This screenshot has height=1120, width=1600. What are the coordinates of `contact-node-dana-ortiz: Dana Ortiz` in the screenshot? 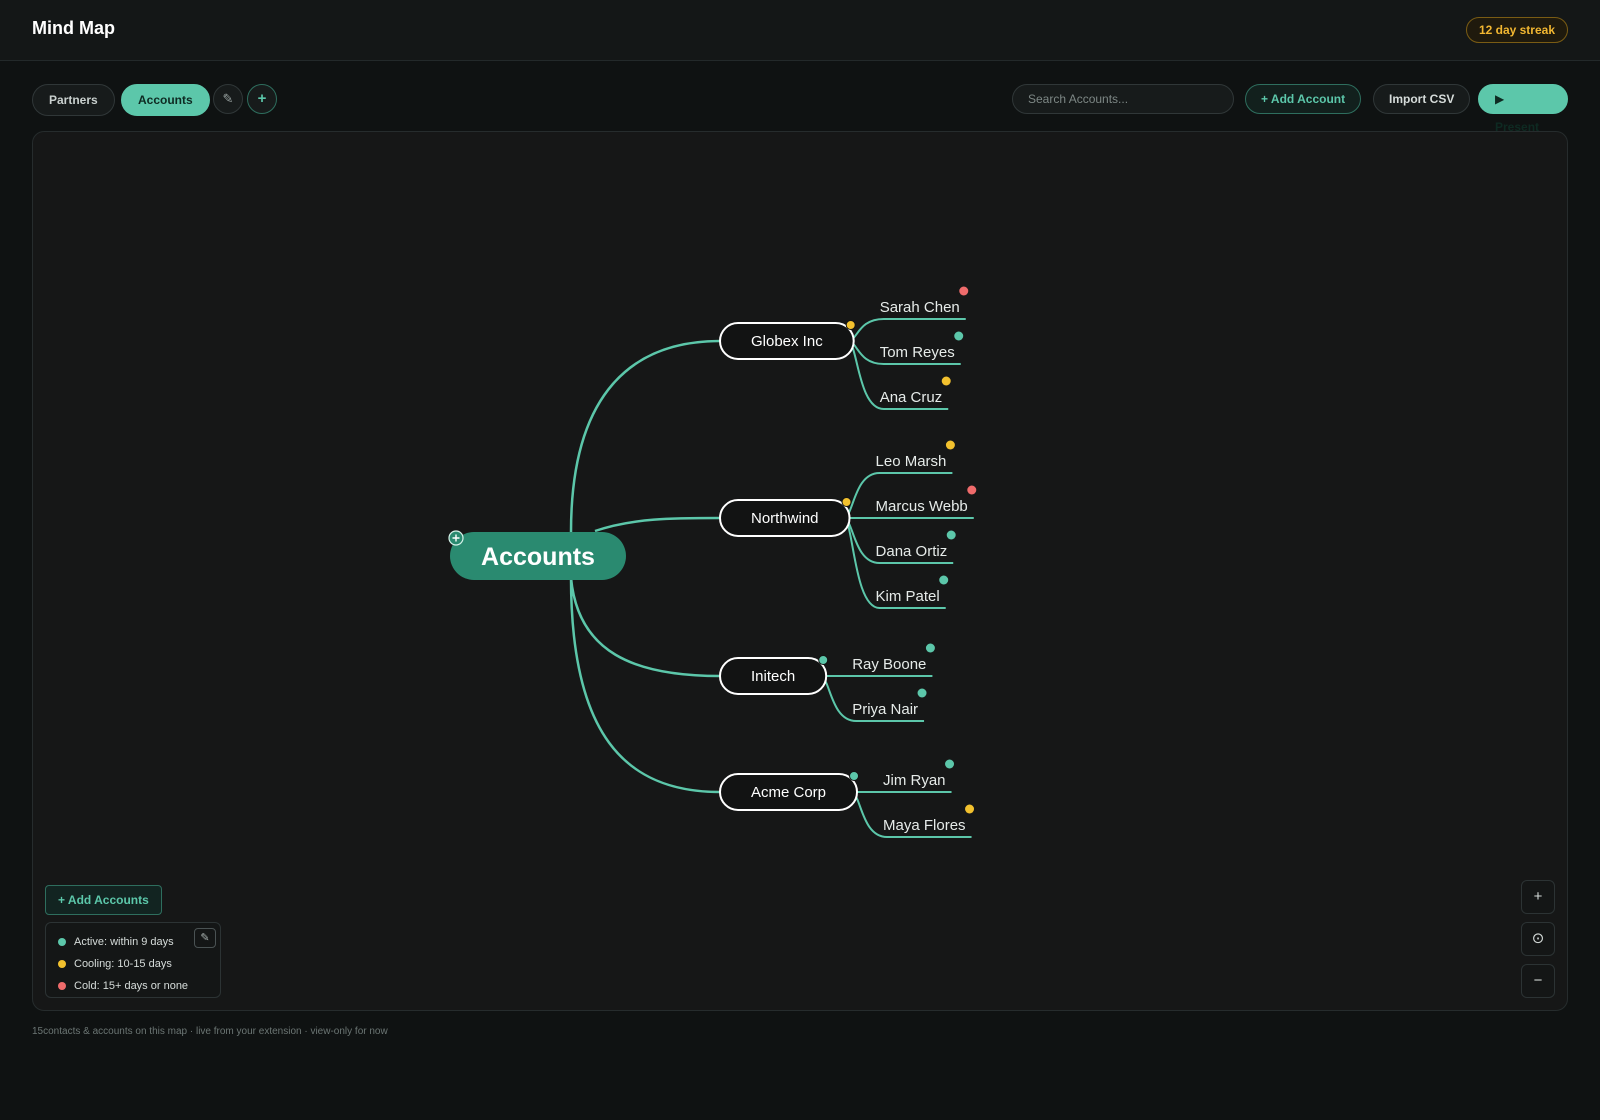 It's located at (916, 545).